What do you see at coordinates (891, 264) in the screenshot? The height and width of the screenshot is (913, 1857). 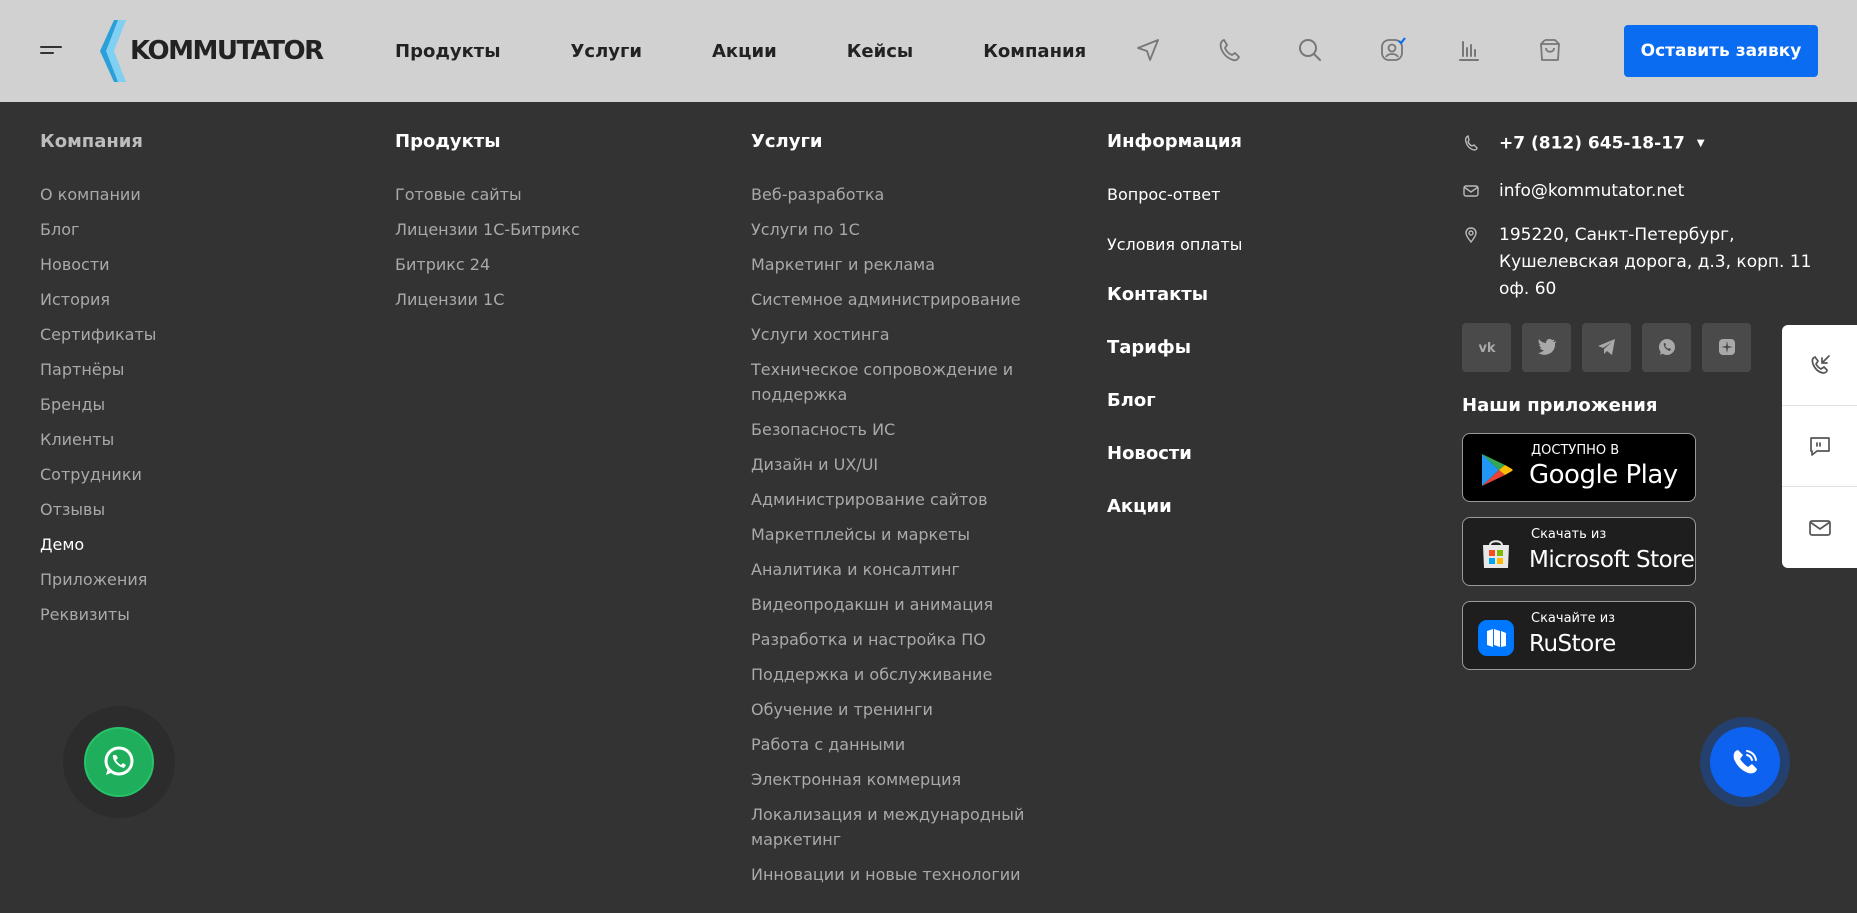 I see `service-link: Маркетинг и реклама` at bounding box center [891, 264].